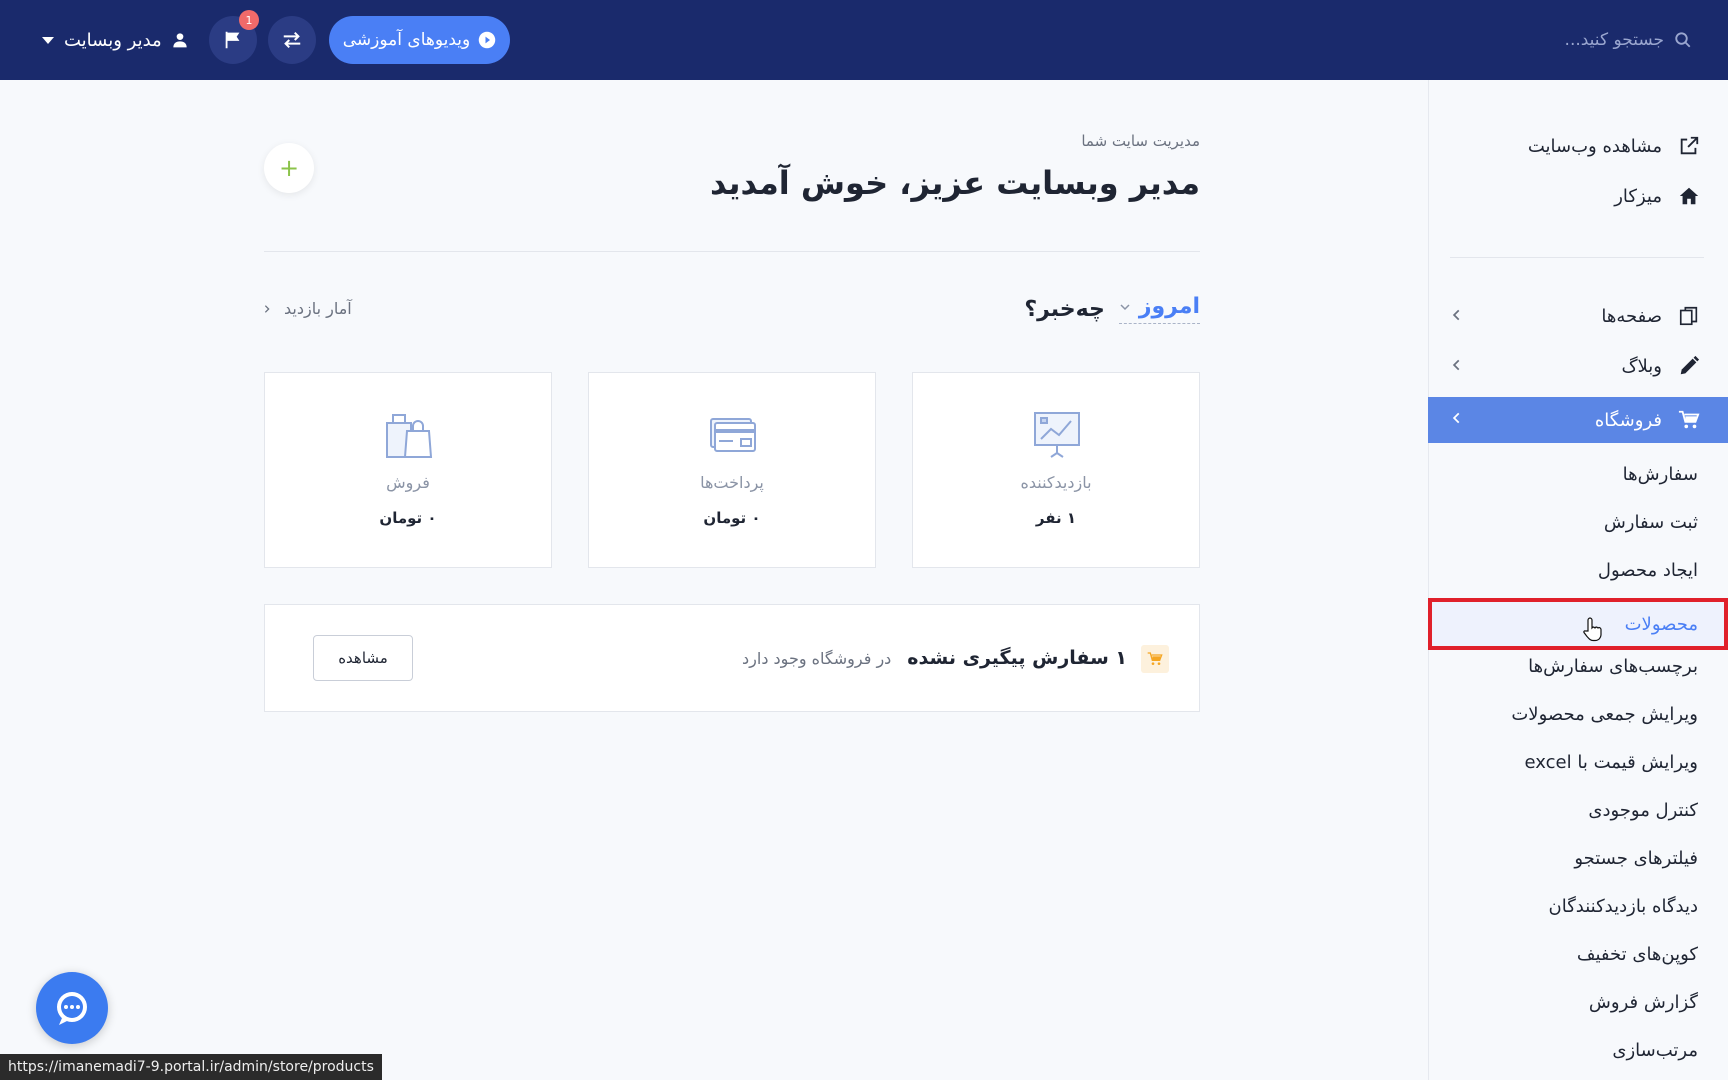 This screenshot has height=1080, width=1728. I want to click on sidebar-subitem-search-filters: فیلترهای جستجو, so click(1636, 858).